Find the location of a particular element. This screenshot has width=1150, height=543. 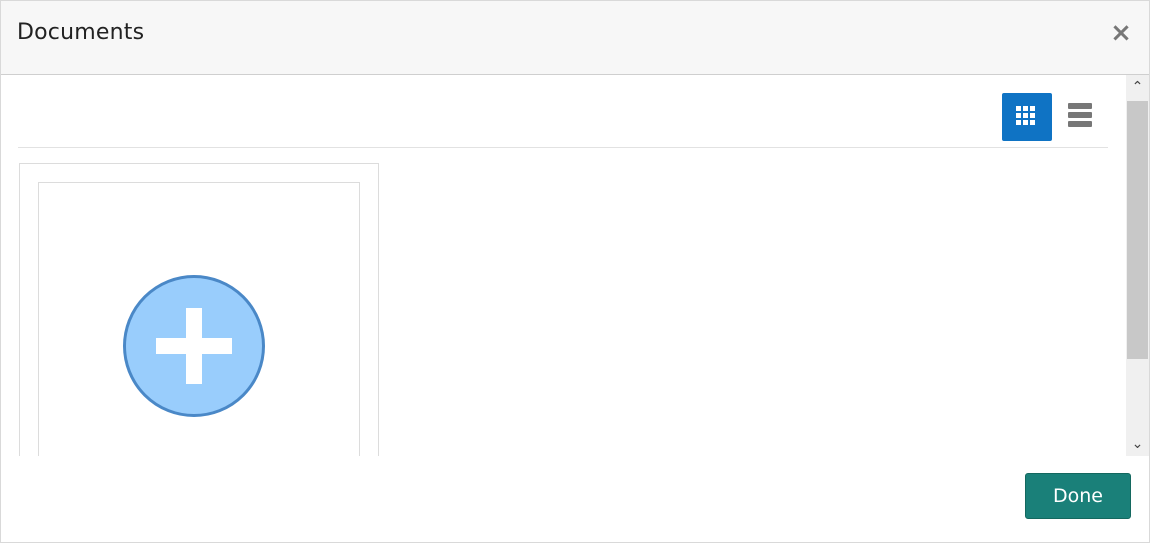

scroll-down-icon: ⌄ is located at coordinates (1137, 444).